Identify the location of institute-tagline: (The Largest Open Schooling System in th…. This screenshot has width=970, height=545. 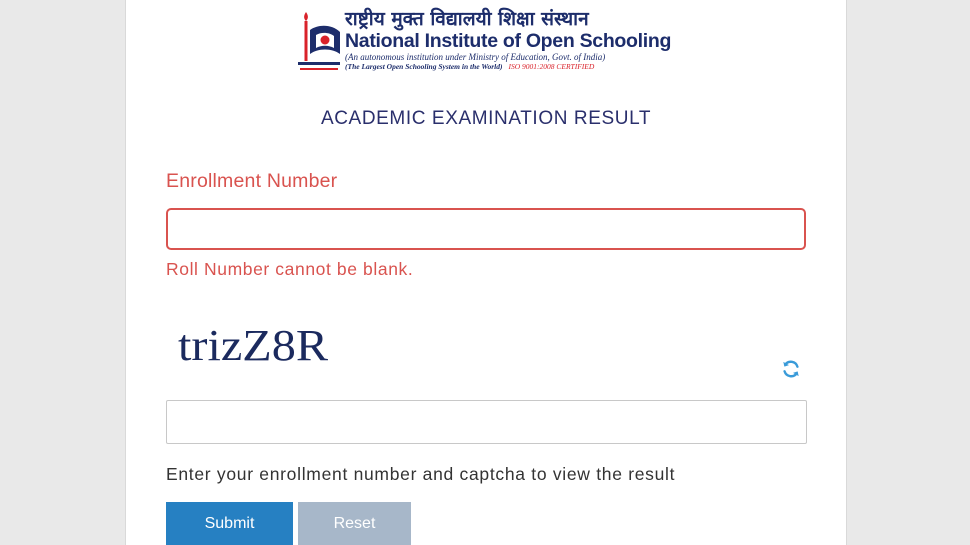
(424, 66).